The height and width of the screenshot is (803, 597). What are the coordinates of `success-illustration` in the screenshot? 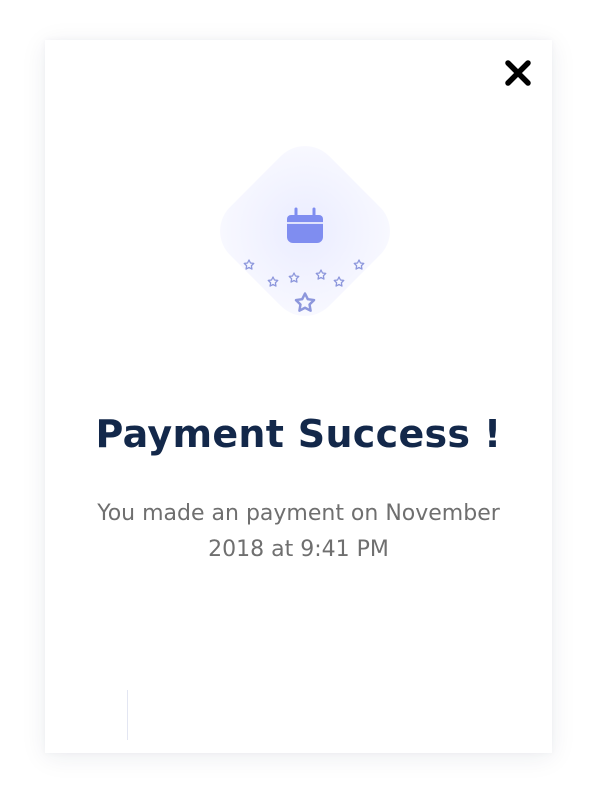 It's located at (305, 231).